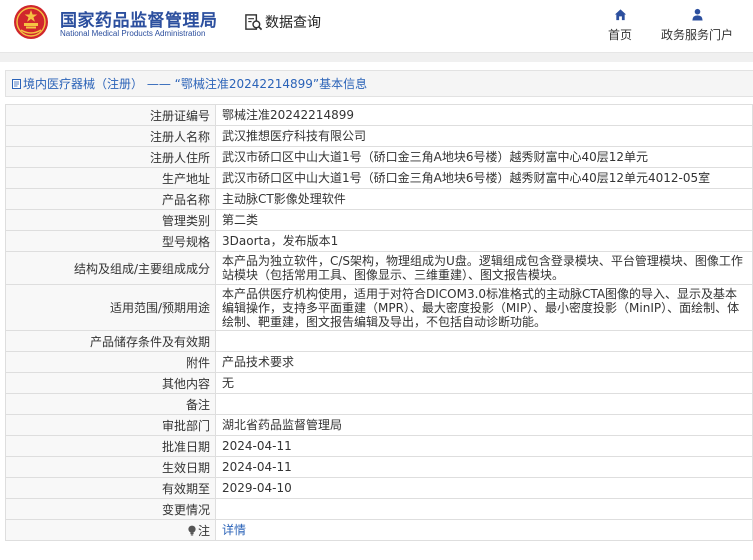 The image size is (753, 560). What do you see at coordinates (110, 199) in the screenshot?
I see `field-label: 产品名称` at bounding box center [110, 199].